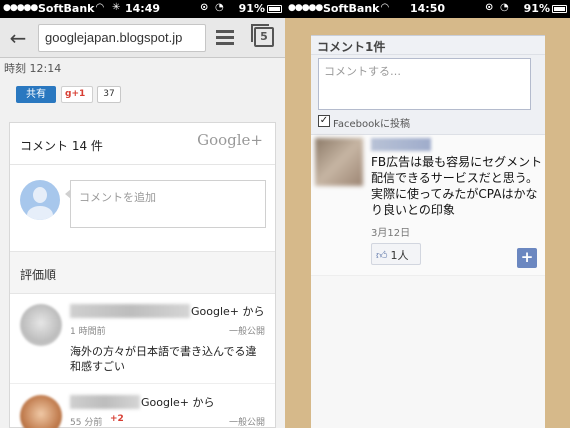 This screenshot has height=428, width=570. What do you see at coordinates (33, 68) in the screenshot?
I see `post-timestamp: 時刻 12:14` at bounding box center [33, 68].